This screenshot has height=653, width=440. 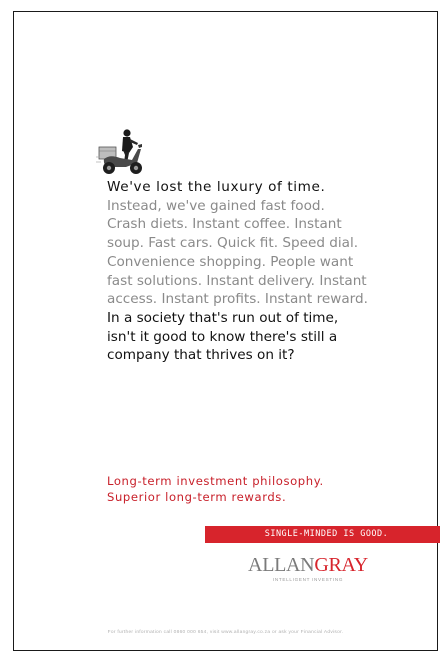 I want to click on headline: We've lost the luxury of time., so click(x=216, y=187).